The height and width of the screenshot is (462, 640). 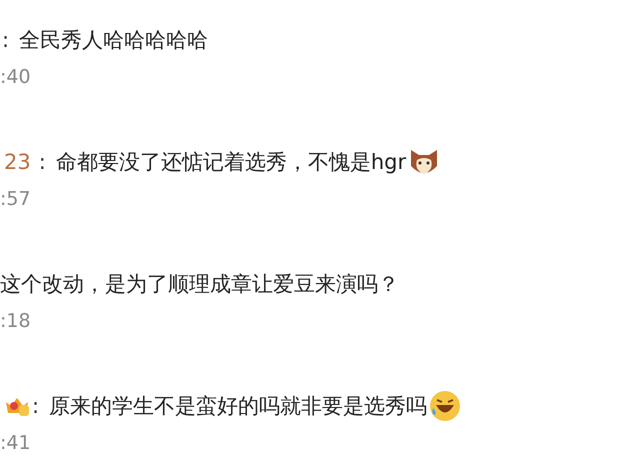 What do you see at coordinates (17, 162) in the screenshot?
I see `username: 23` at bounding box center [17, 162].